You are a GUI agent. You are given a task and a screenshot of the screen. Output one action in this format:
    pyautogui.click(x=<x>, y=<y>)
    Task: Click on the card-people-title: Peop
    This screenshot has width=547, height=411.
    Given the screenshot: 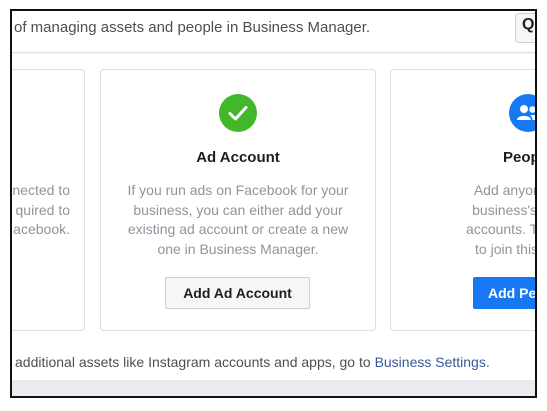 What is the action you would take?
    pyautogui.click(x=520, y=157)
    